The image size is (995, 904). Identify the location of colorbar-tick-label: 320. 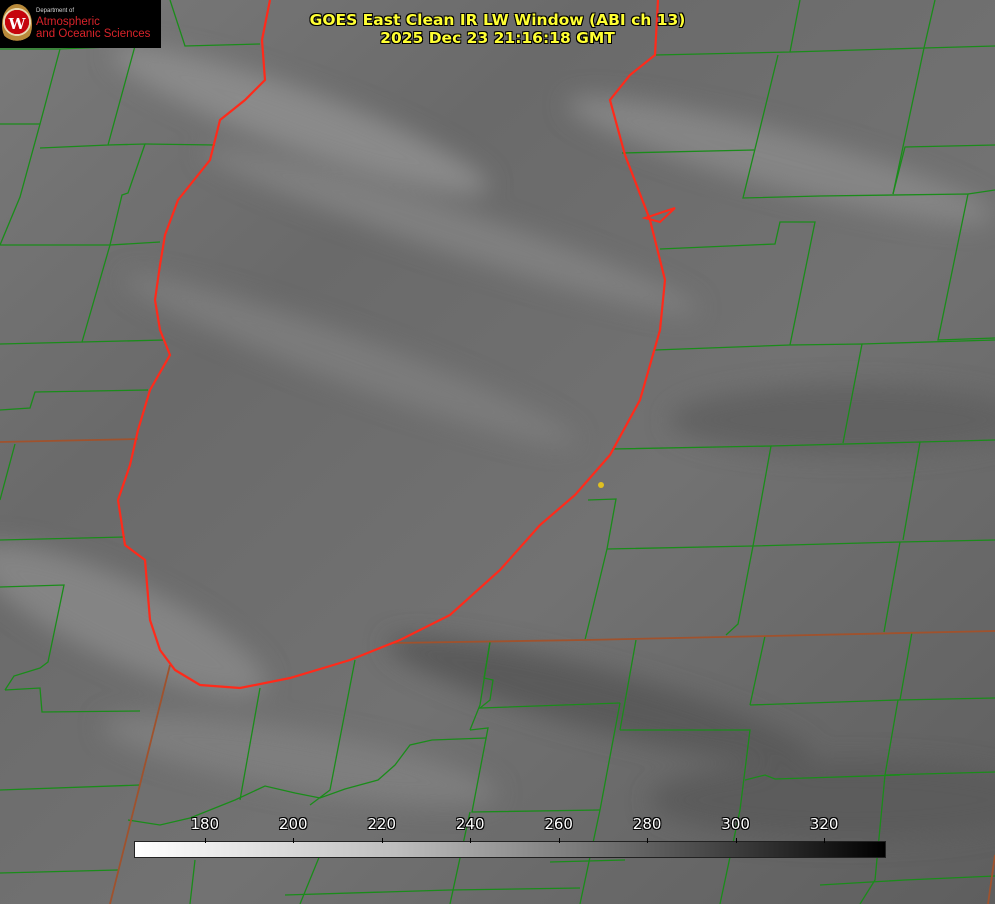
(824, 824).